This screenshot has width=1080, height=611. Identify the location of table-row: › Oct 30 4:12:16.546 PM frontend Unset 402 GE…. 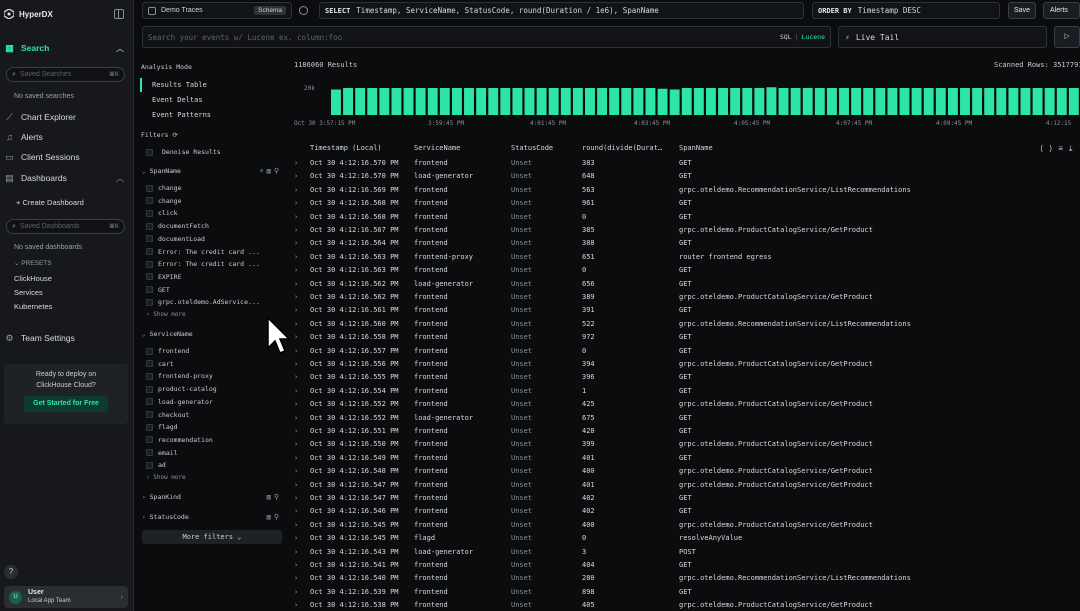
(687, 511).